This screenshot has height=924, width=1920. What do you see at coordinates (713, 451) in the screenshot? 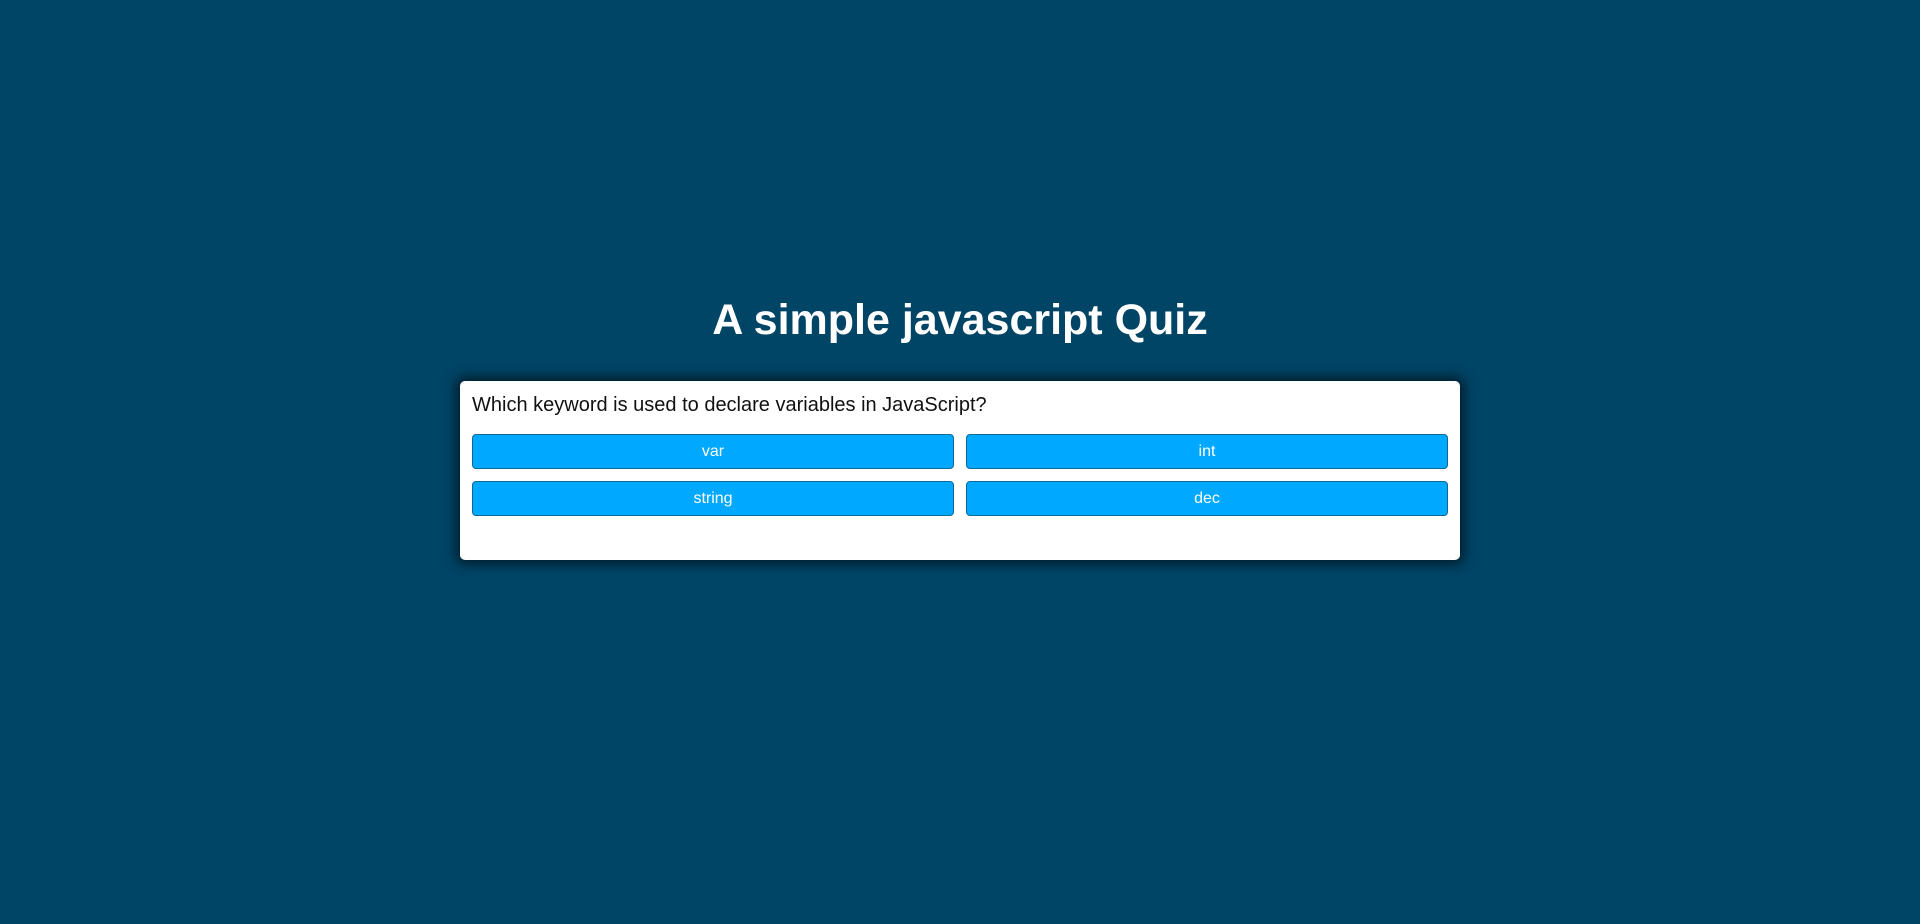
I see `answer-button-var: var` at bounding box center [713, 451].